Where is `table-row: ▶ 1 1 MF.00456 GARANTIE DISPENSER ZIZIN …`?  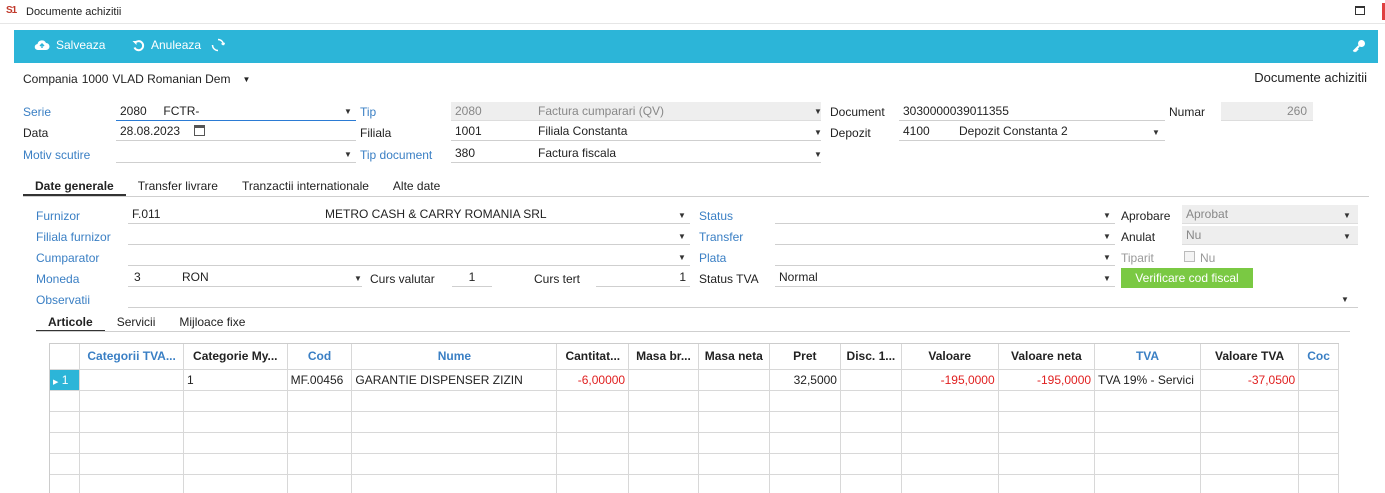
table-row: ▶ 1 1 MF.00456 GARANTIE DISPENSER ZIZIN … is located at coordinates (694, 380).